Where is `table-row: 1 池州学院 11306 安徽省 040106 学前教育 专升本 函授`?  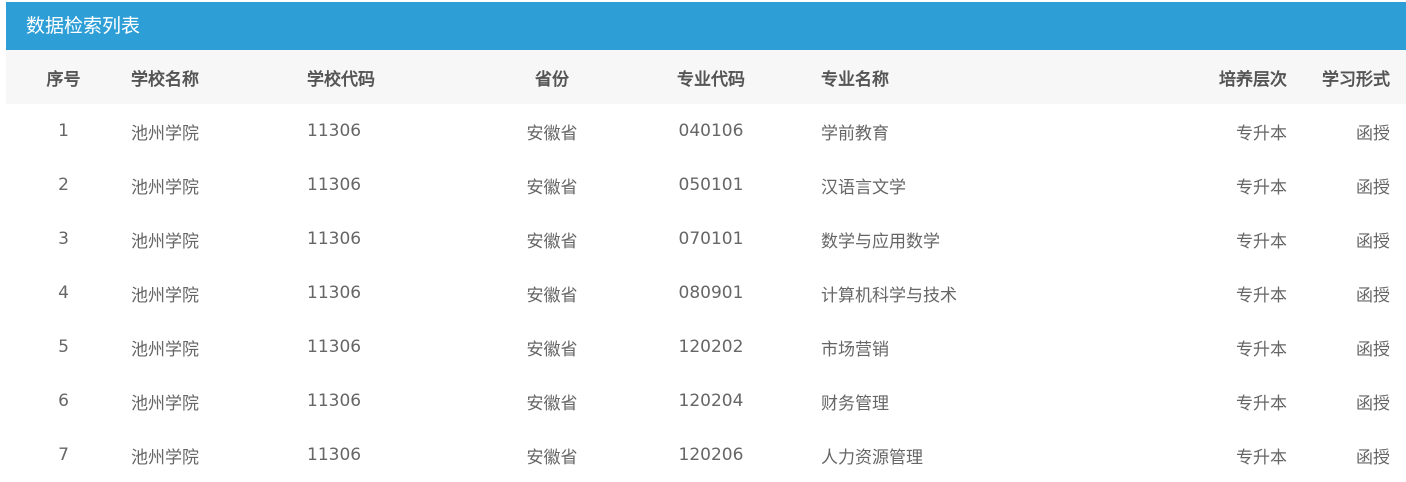
table-row: 1 池州学院 11306 安徽省 040106 学前教育 专升本 函授 is located at coordinates (706, 131).